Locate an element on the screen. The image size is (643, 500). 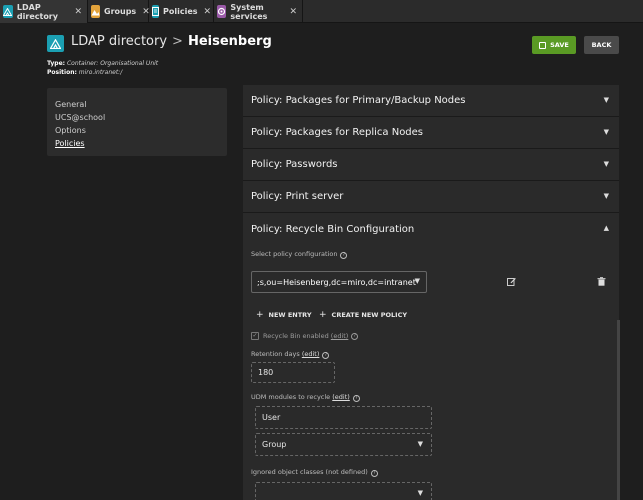
chevron-right-icon: > is located at coordinates (177, 41).